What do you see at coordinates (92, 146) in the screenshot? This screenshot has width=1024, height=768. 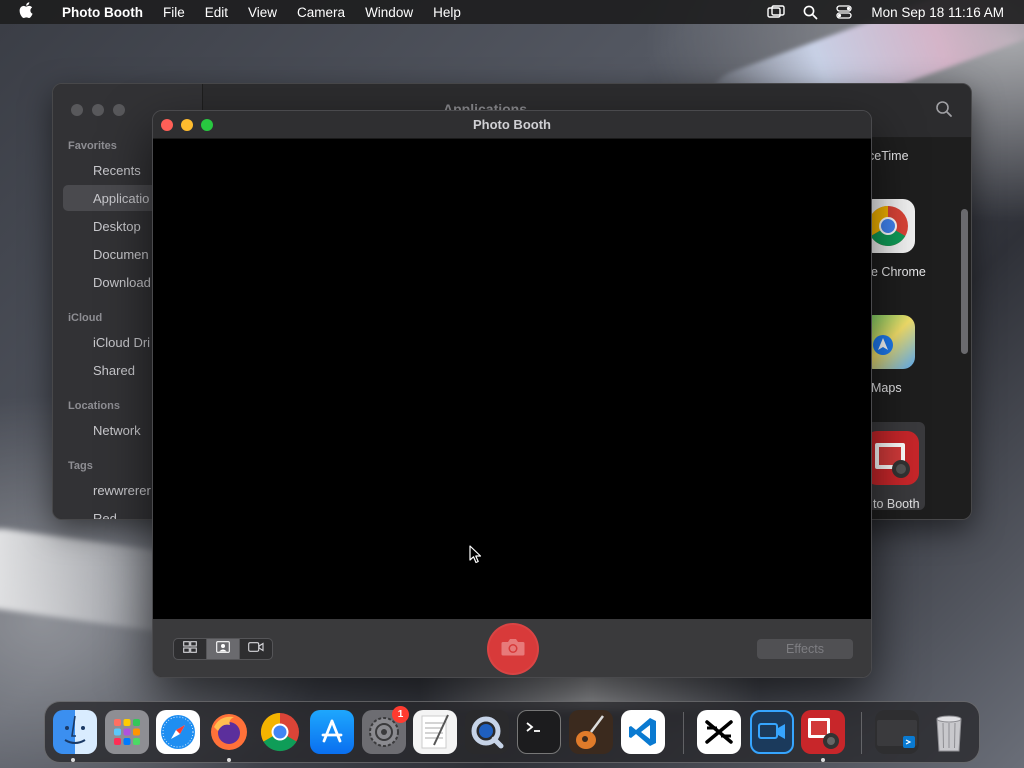 I see `section-favorites: Favorites` at bounding box center [92, 146].